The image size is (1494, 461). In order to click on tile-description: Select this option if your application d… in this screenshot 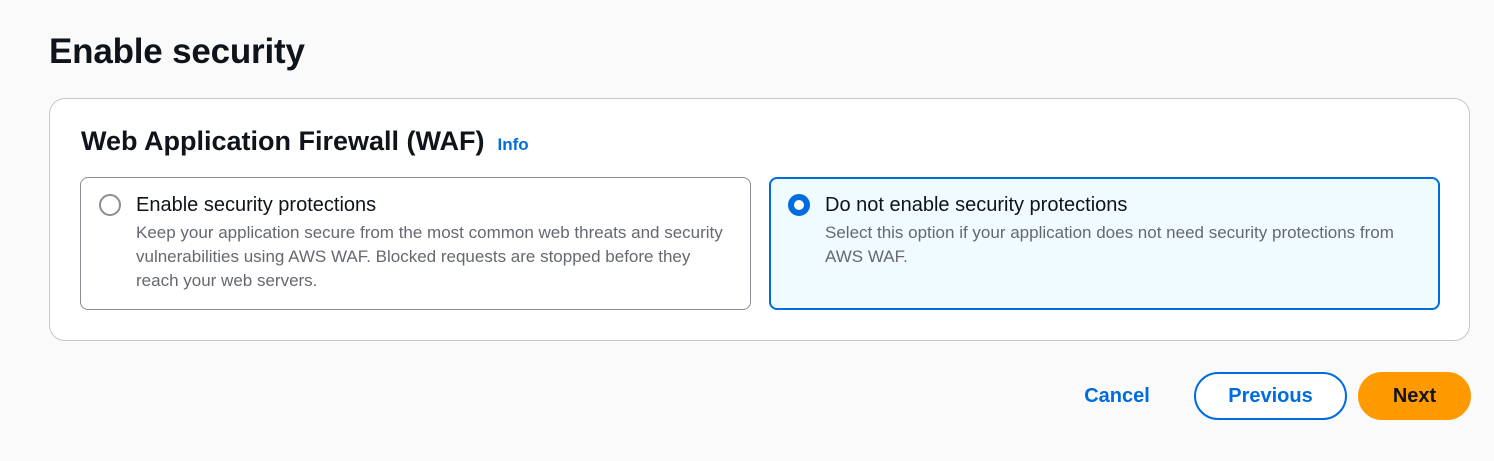, I will do `click(1109, 244)`.